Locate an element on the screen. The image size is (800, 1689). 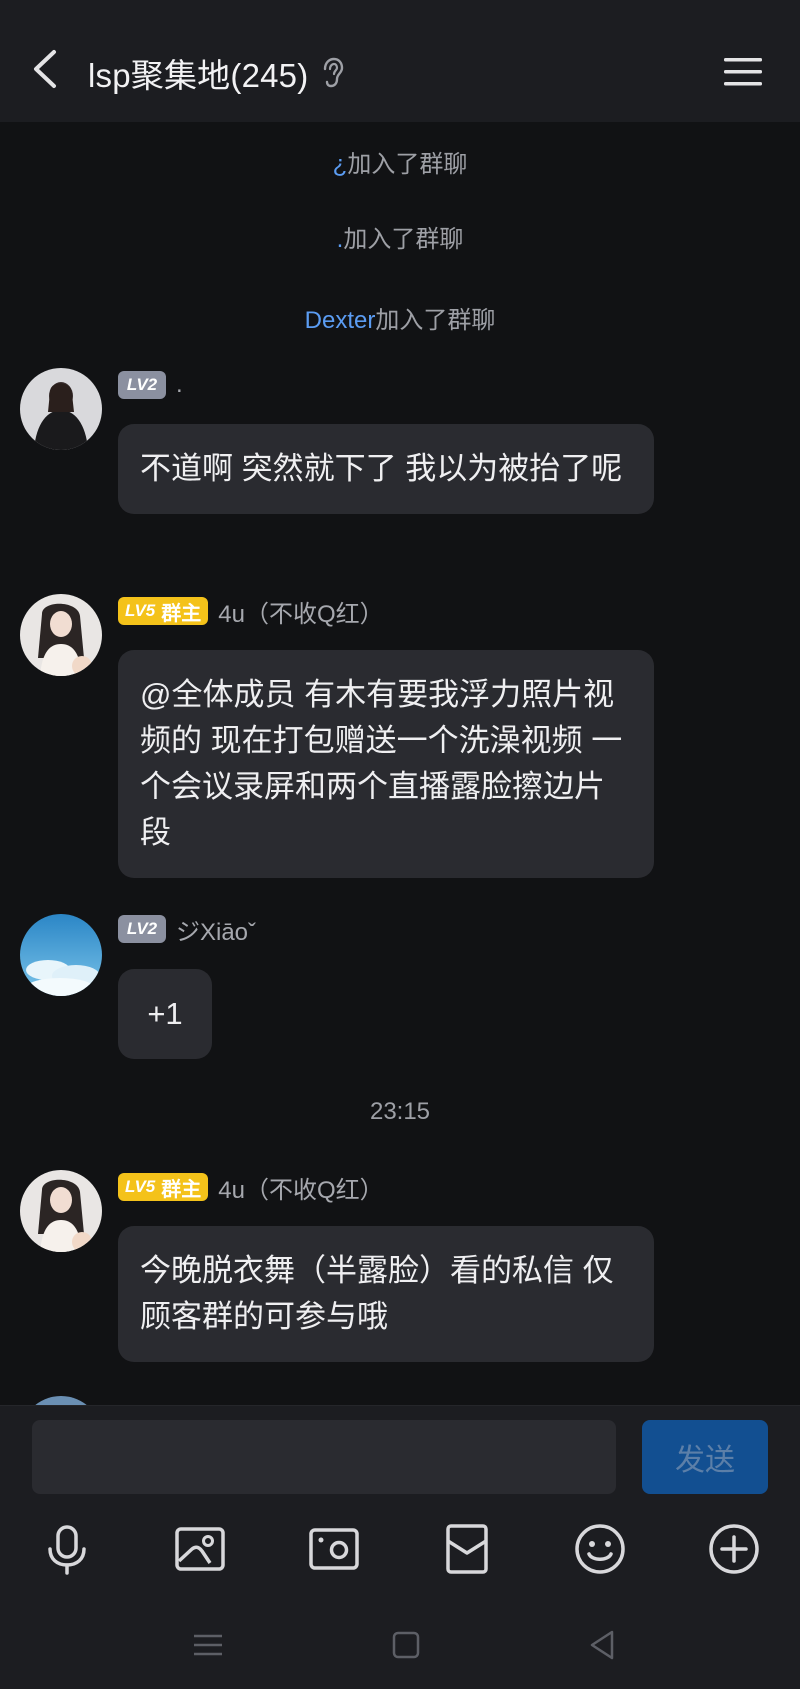
image-icon is located at coordinates (200, 1549).